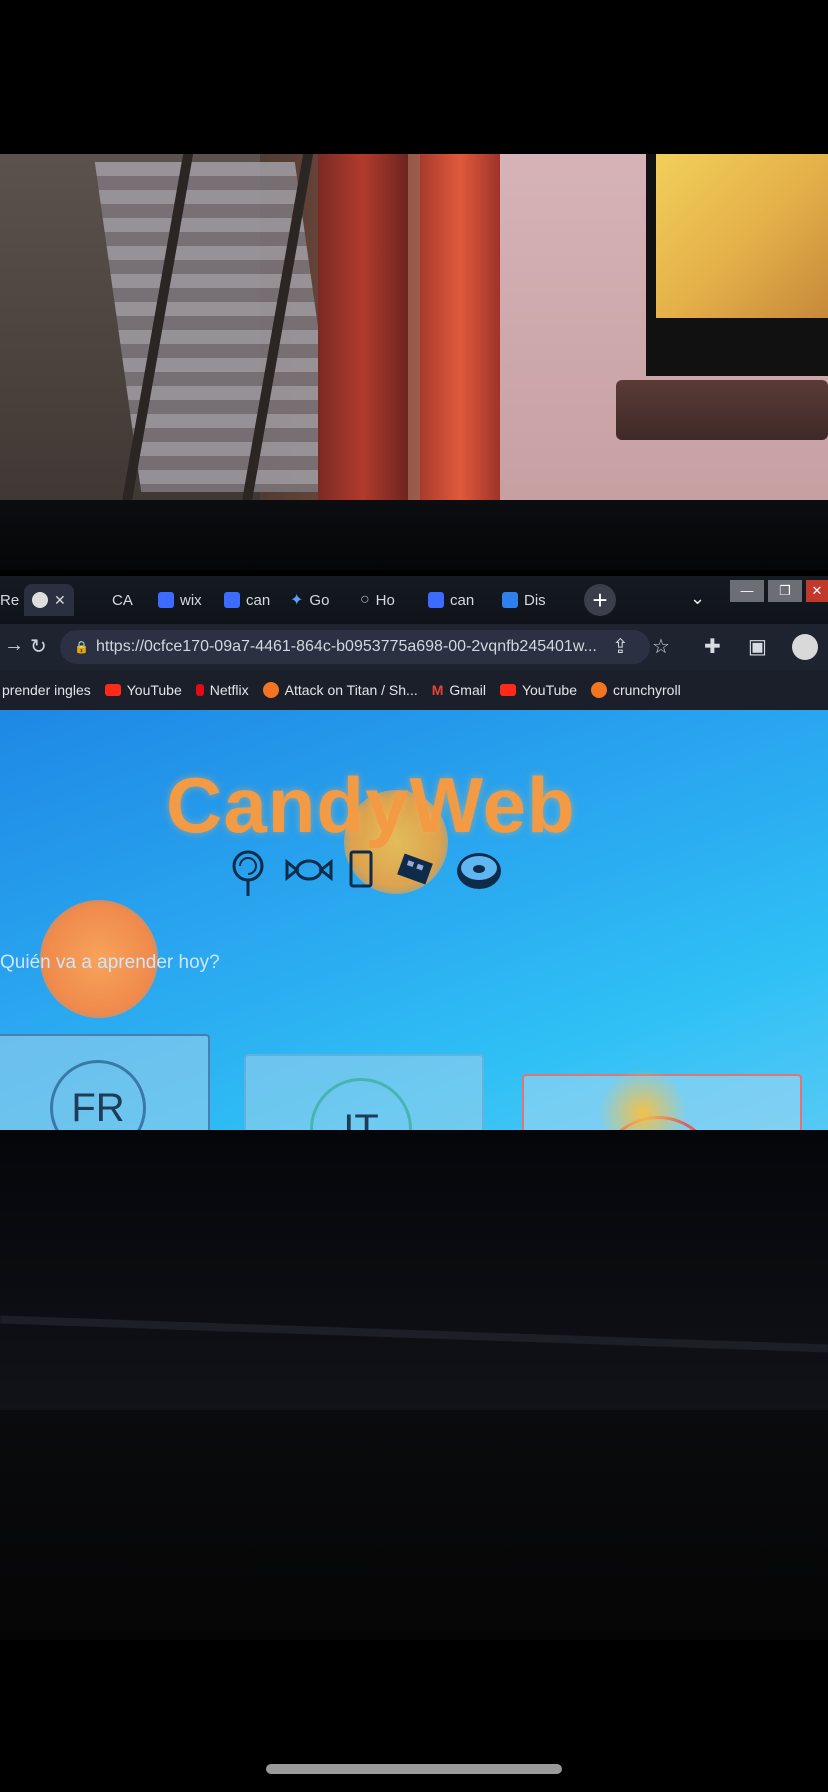 The width and height of the screenshot is (828, 1792). What do you see at coordinates (646, 690) in the screenshot?
I see `bookmark-label: crunchyroll` at bounding box center [646, 690].